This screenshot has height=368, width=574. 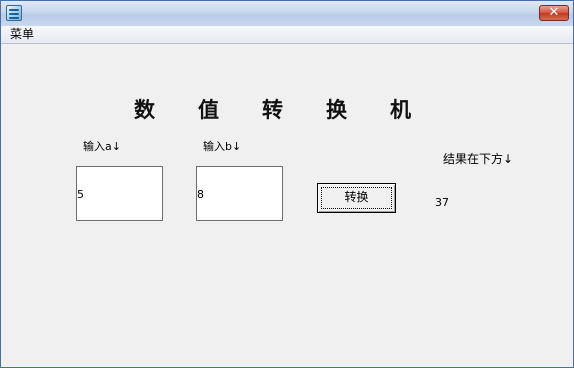 I want to click on app-icon, so click(x=14, y=13).